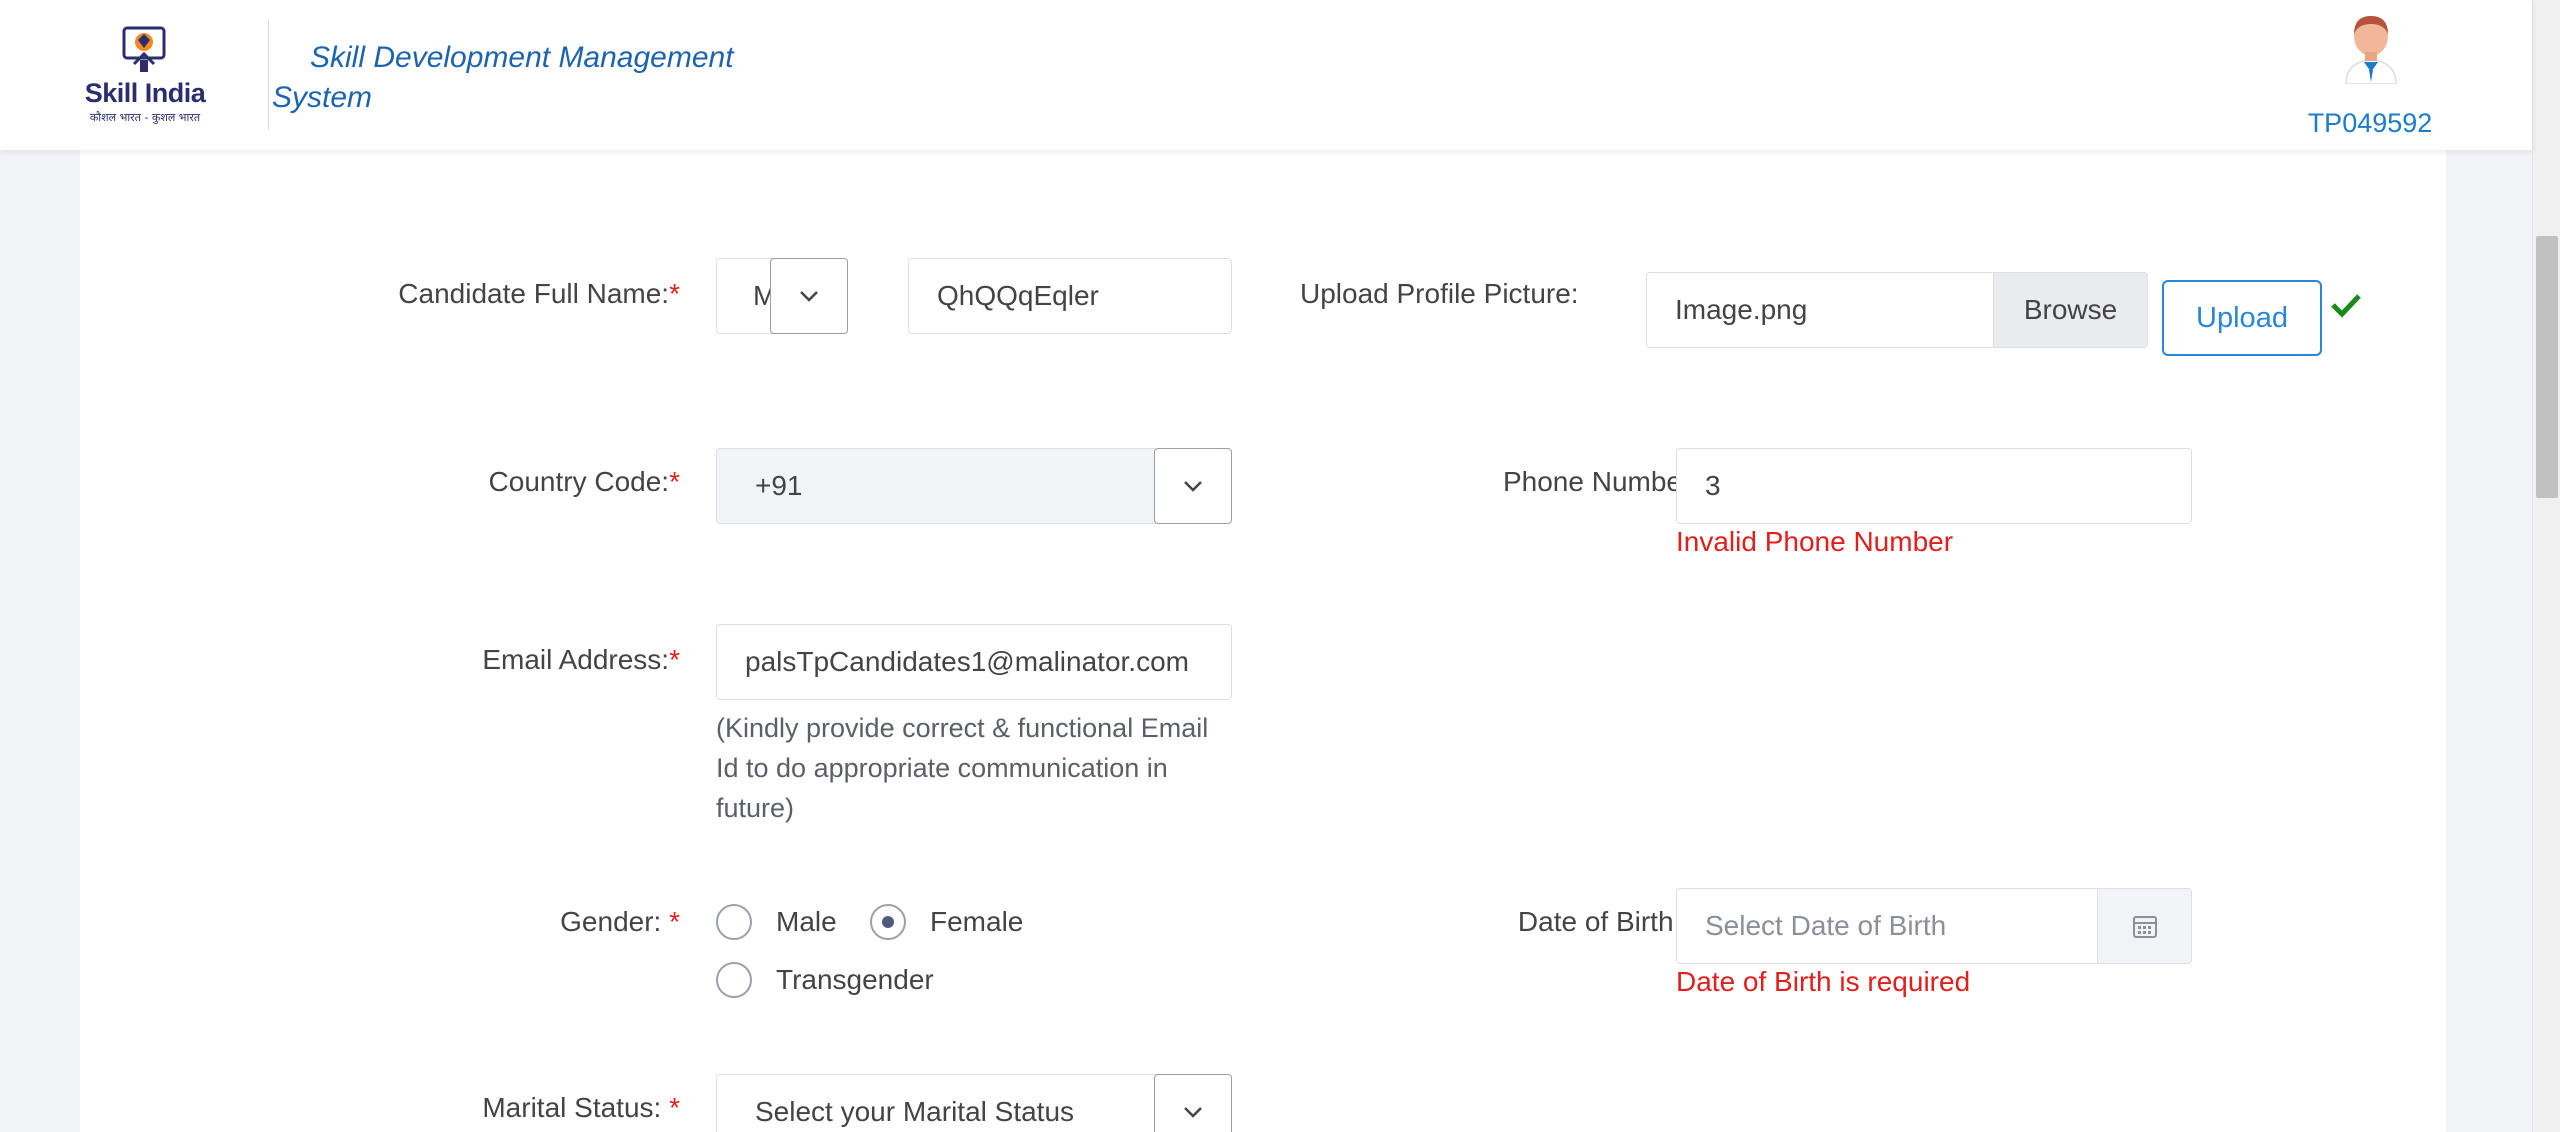 Image resolution: width=2560 pixels, height=1132 pixels. I want to click on marital-status-label: Marital Status: *, so click(581, 1107).